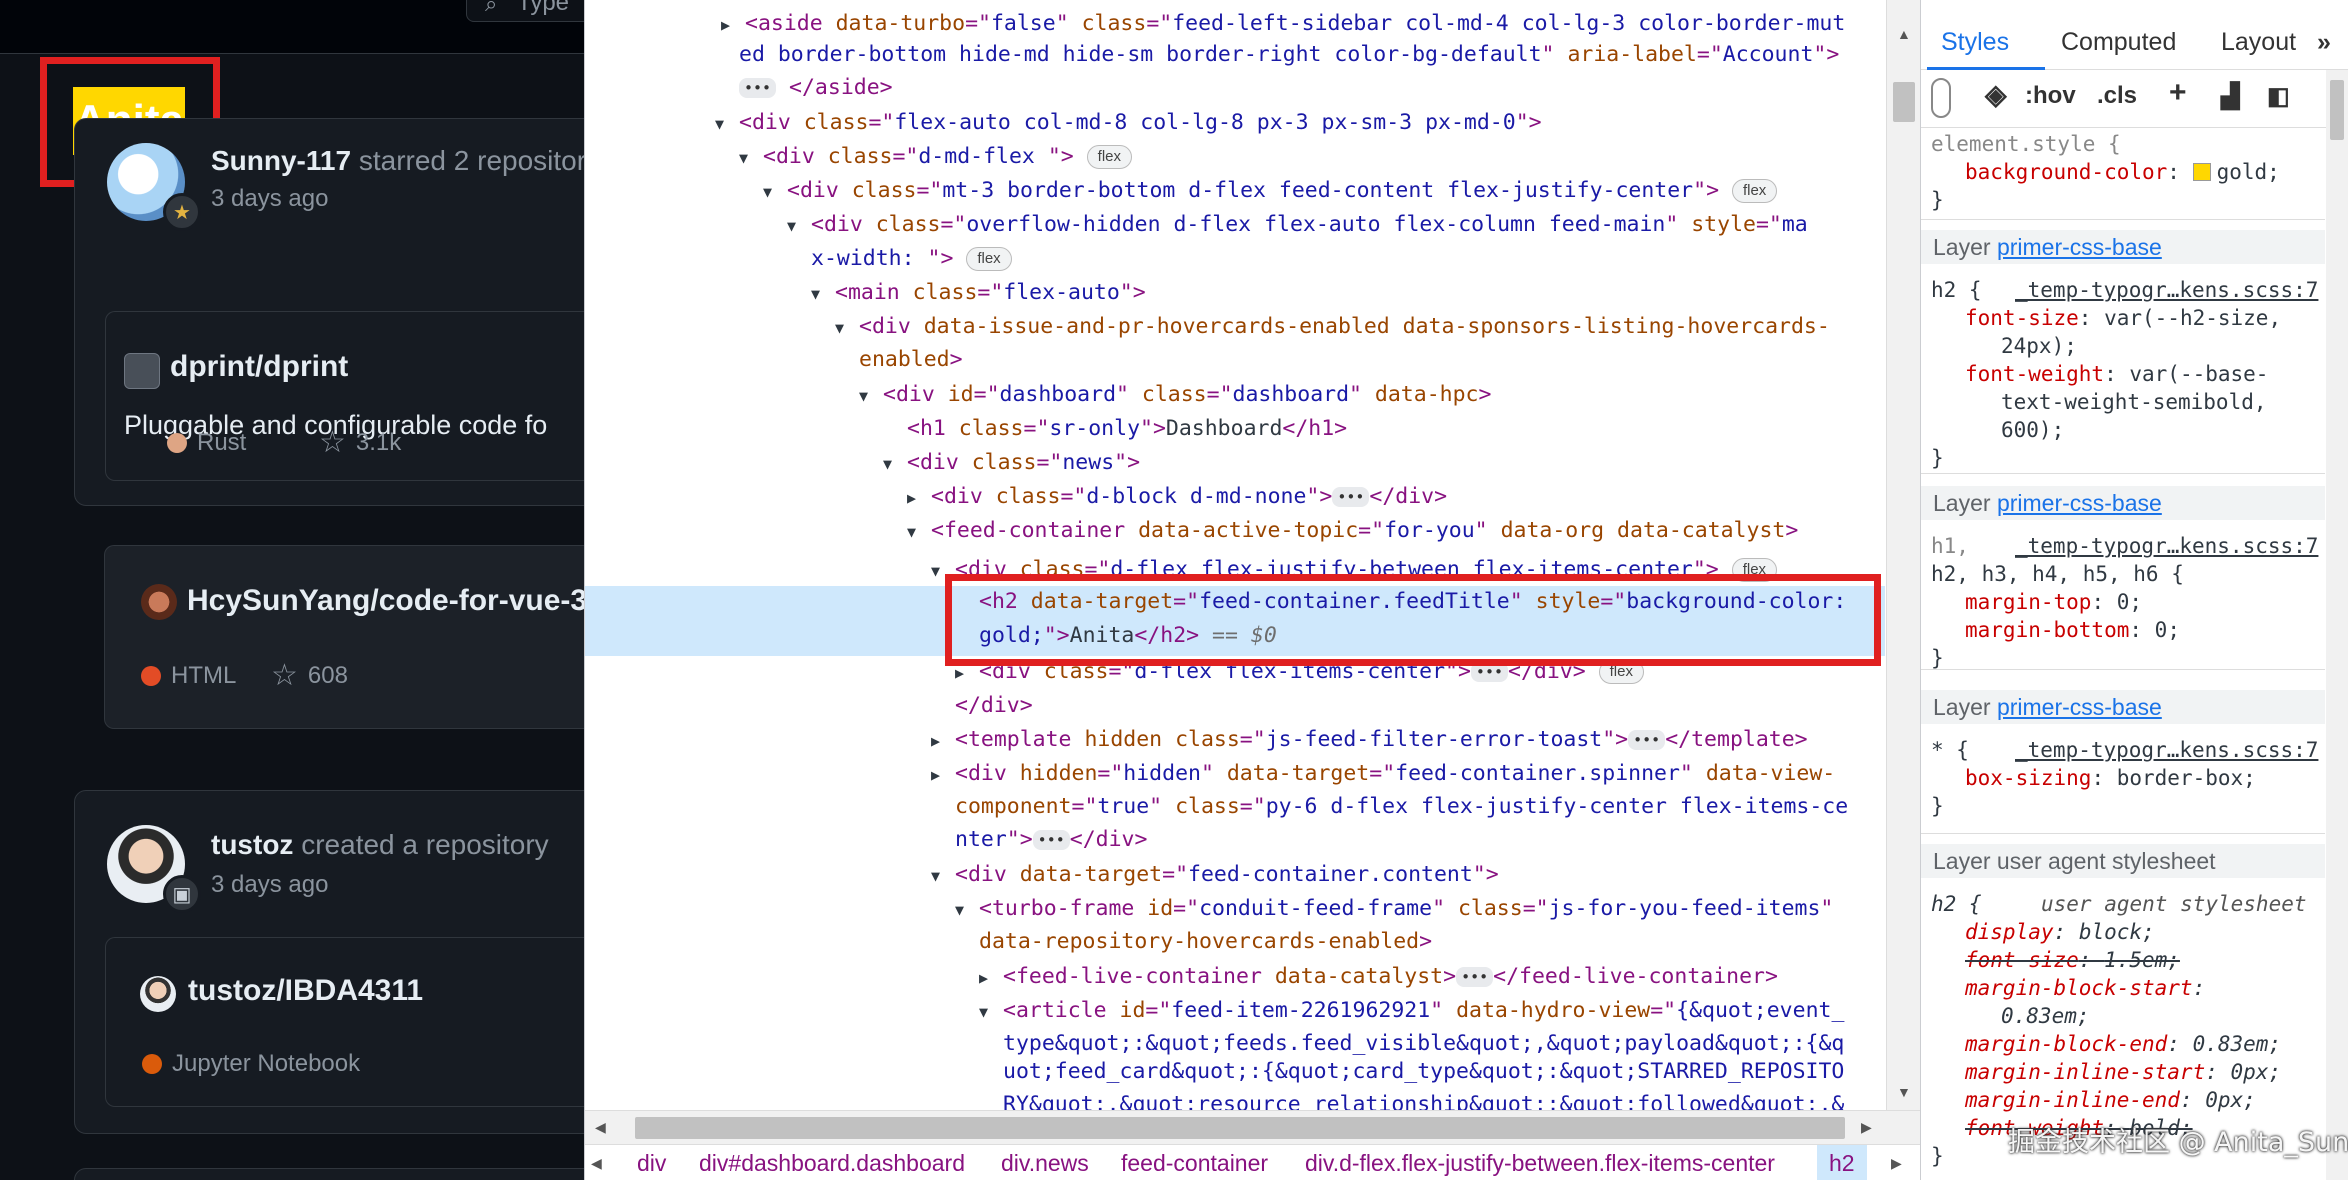 The image size is (2348, 1180). What do you see at coordinates (2258, 42) in the screenshot?
I see `tab-layout: Layout` at bounding box center [2258, 42].